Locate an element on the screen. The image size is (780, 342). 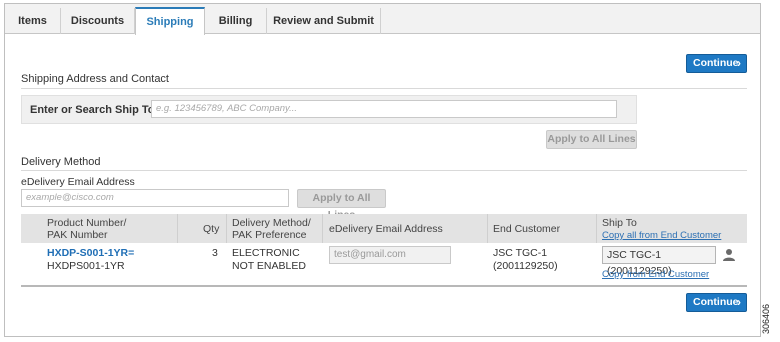
edelivery-email-label: eDelivery Email Address is located at coordinates (78, 182).